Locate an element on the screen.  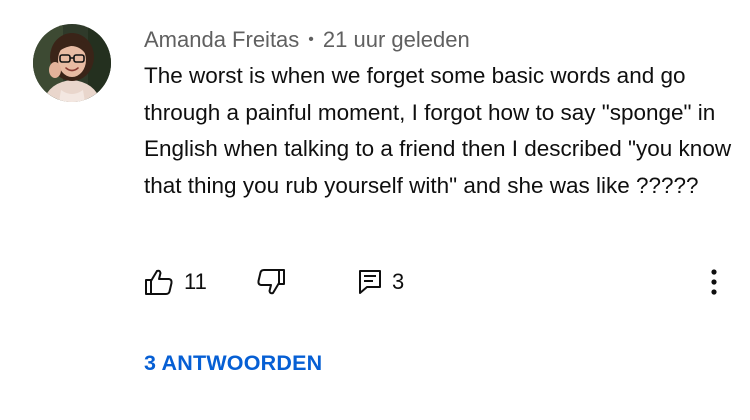
comment-icon is located at coordinates (370, 282).